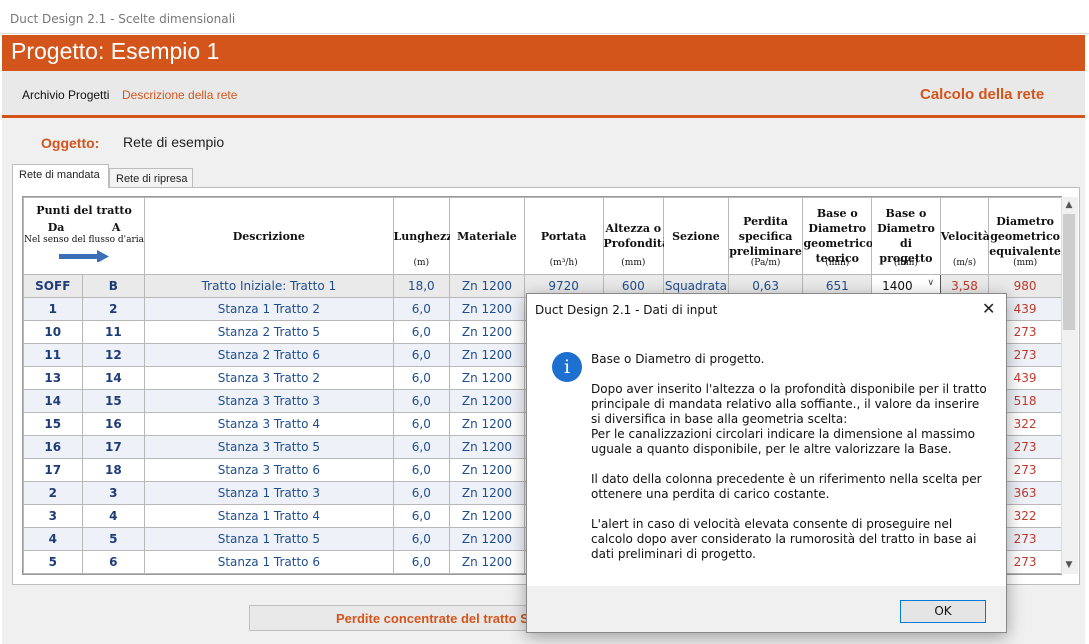 The width and height of the screenshot is (1089, 644). What do you see at coordinates (269, 286) in the screenshot?
I see `cell-descrizione: Tratto Iniziale: Tratto 1` at bounding box center [269, 286].